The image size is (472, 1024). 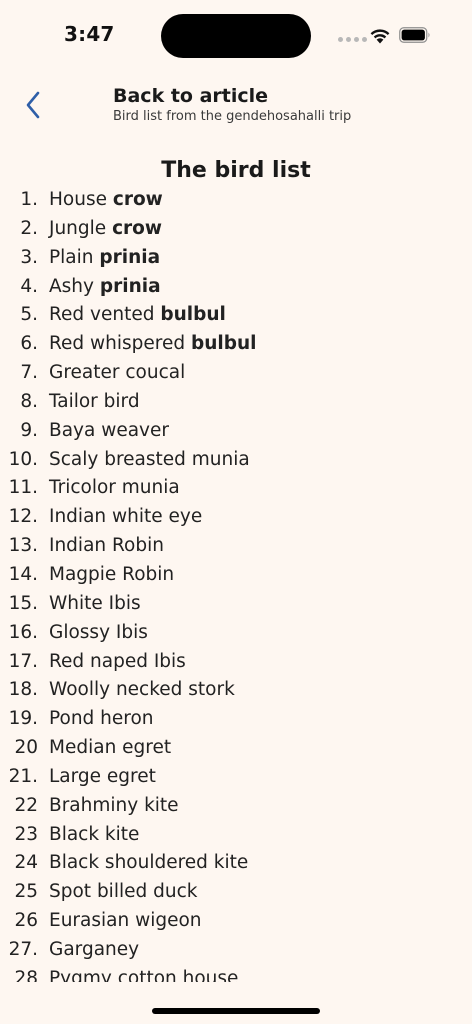 What do you see at coordinates (26, 974) in the screenshot?
I see `list-item-number: 28` at bounding box center [26, 974].